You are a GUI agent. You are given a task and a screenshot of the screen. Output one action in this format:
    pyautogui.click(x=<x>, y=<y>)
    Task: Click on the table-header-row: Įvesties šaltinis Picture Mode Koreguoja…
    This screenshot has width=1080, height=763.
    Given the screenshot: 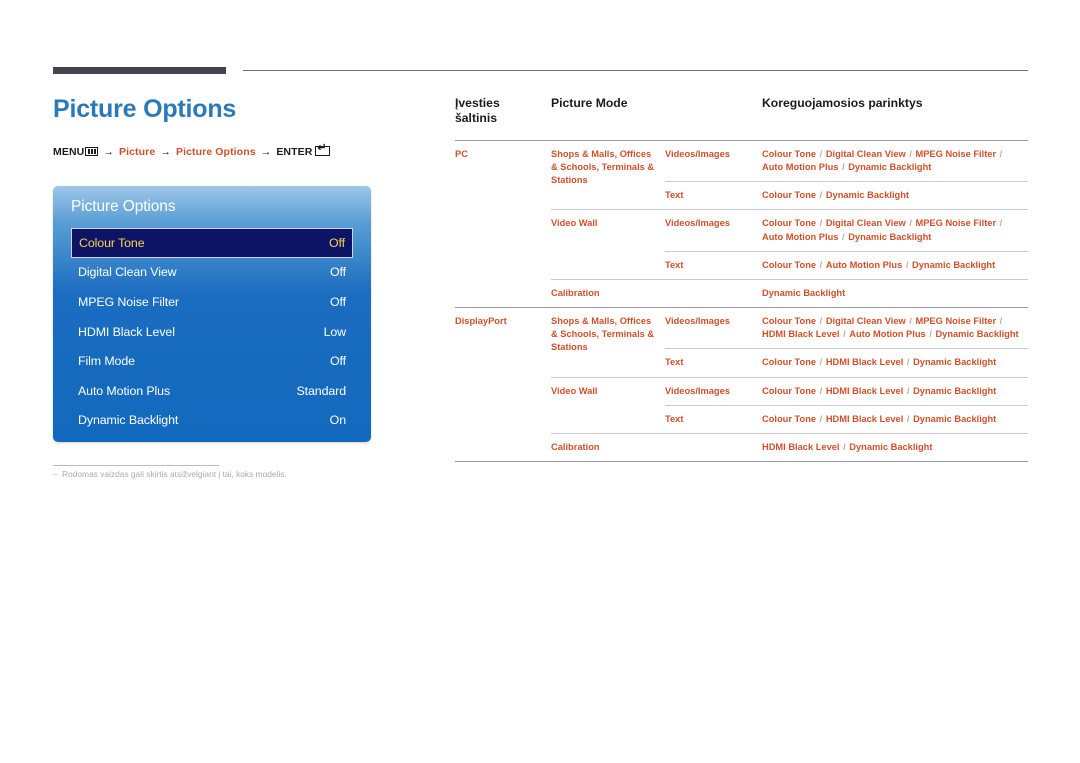 What is the action you would take?
    pyautogui.click(x=741, y=118)
    